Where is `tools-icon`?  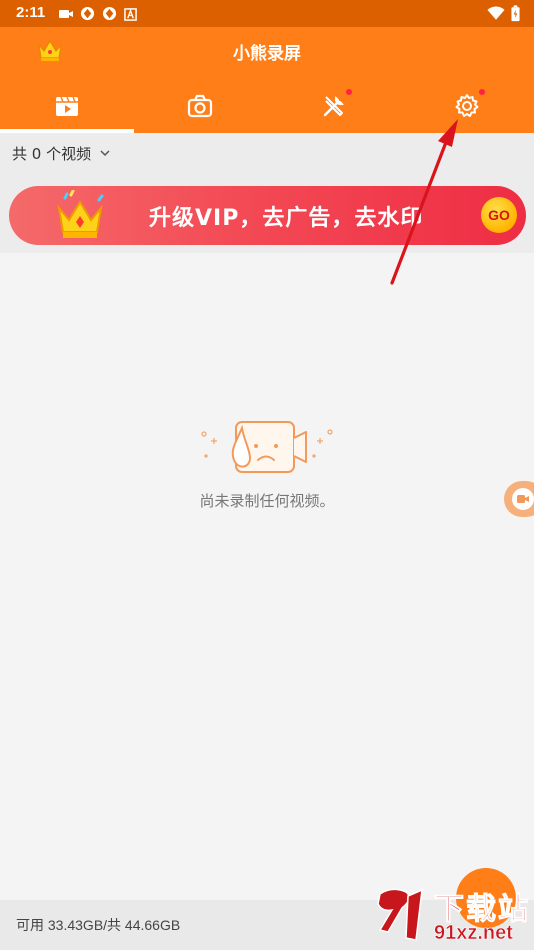 tools-icon is located at coordinates (333, 106).